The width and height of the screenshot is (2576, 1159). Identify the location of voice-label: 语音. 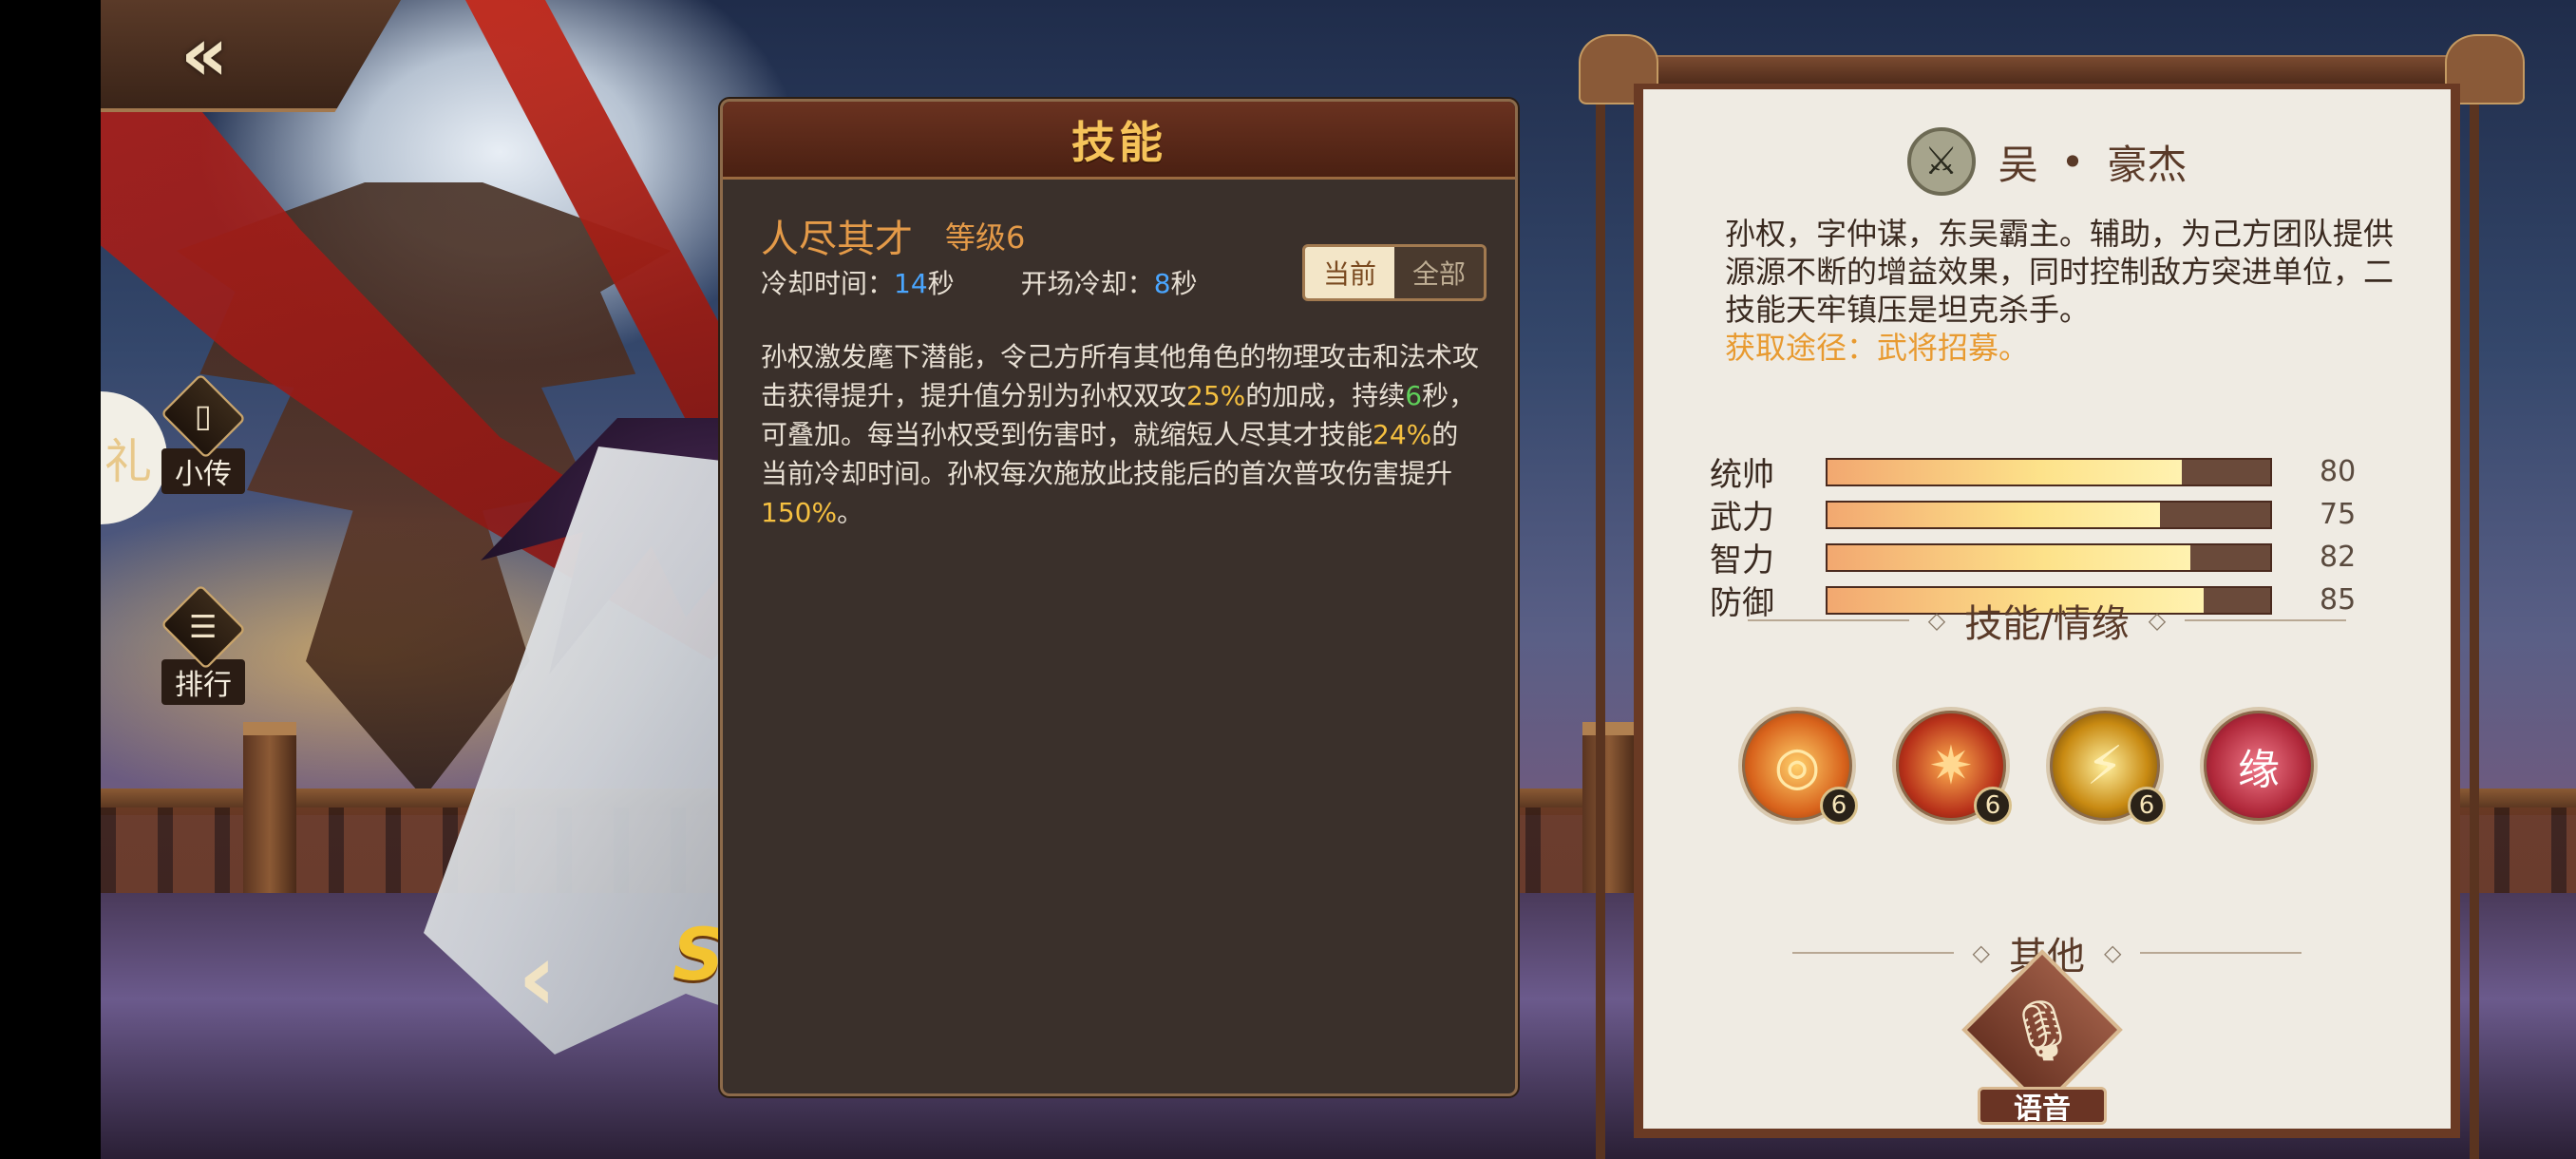
(2043, 1106).